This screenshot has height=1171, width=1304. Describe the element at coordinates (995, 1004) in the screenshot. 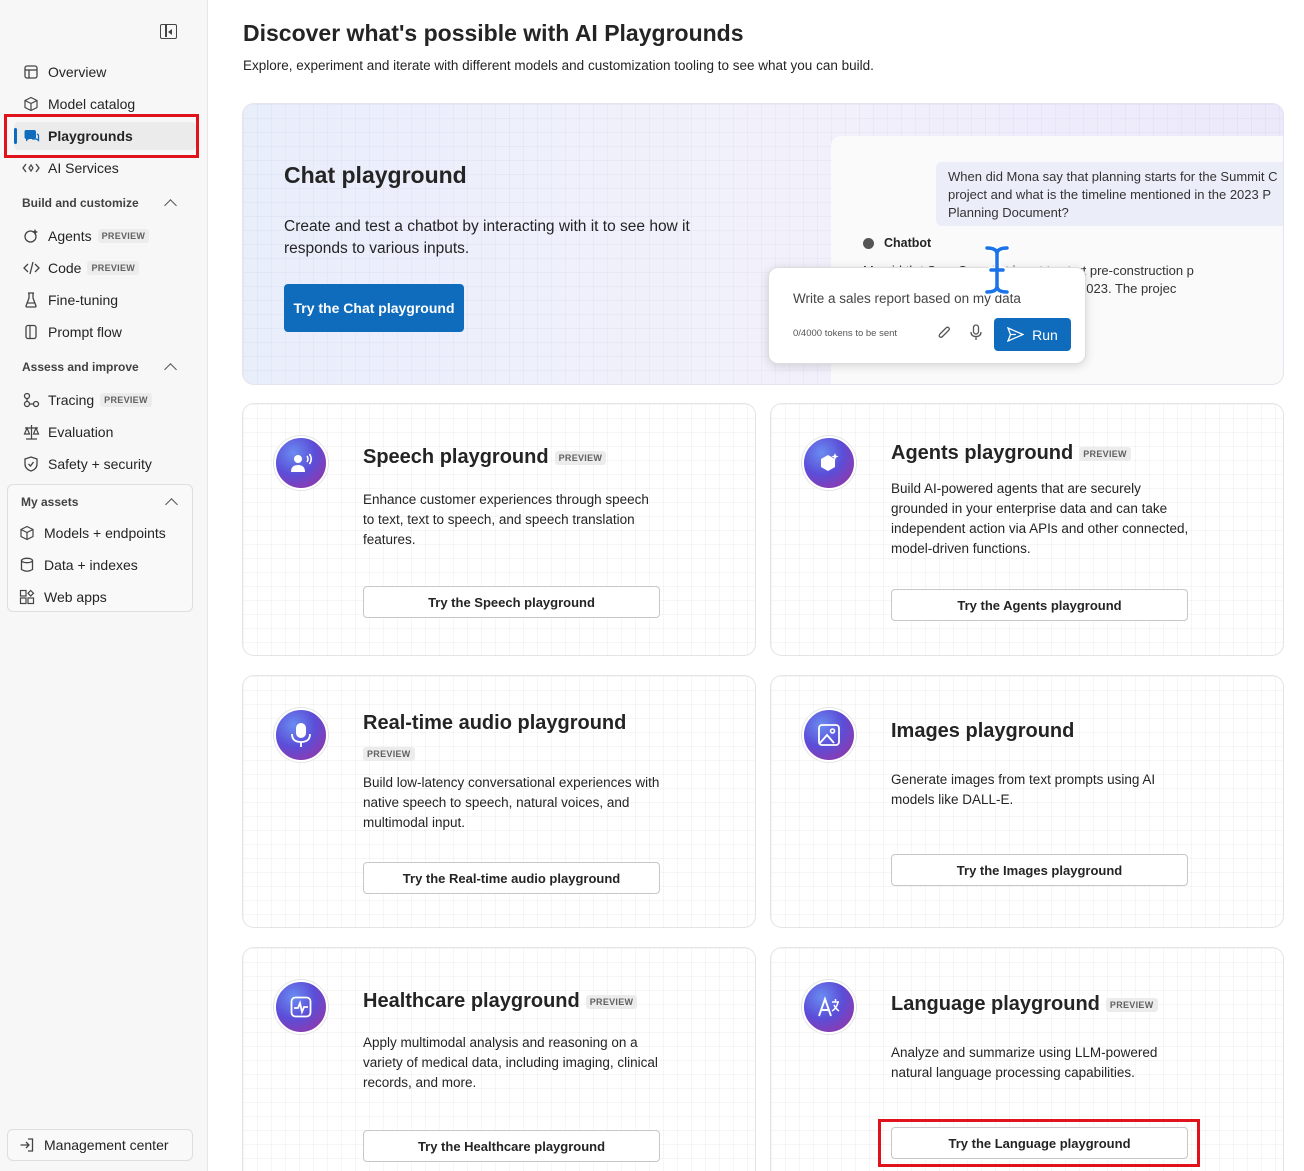

I see `card-title-text: Language playground` at that location.